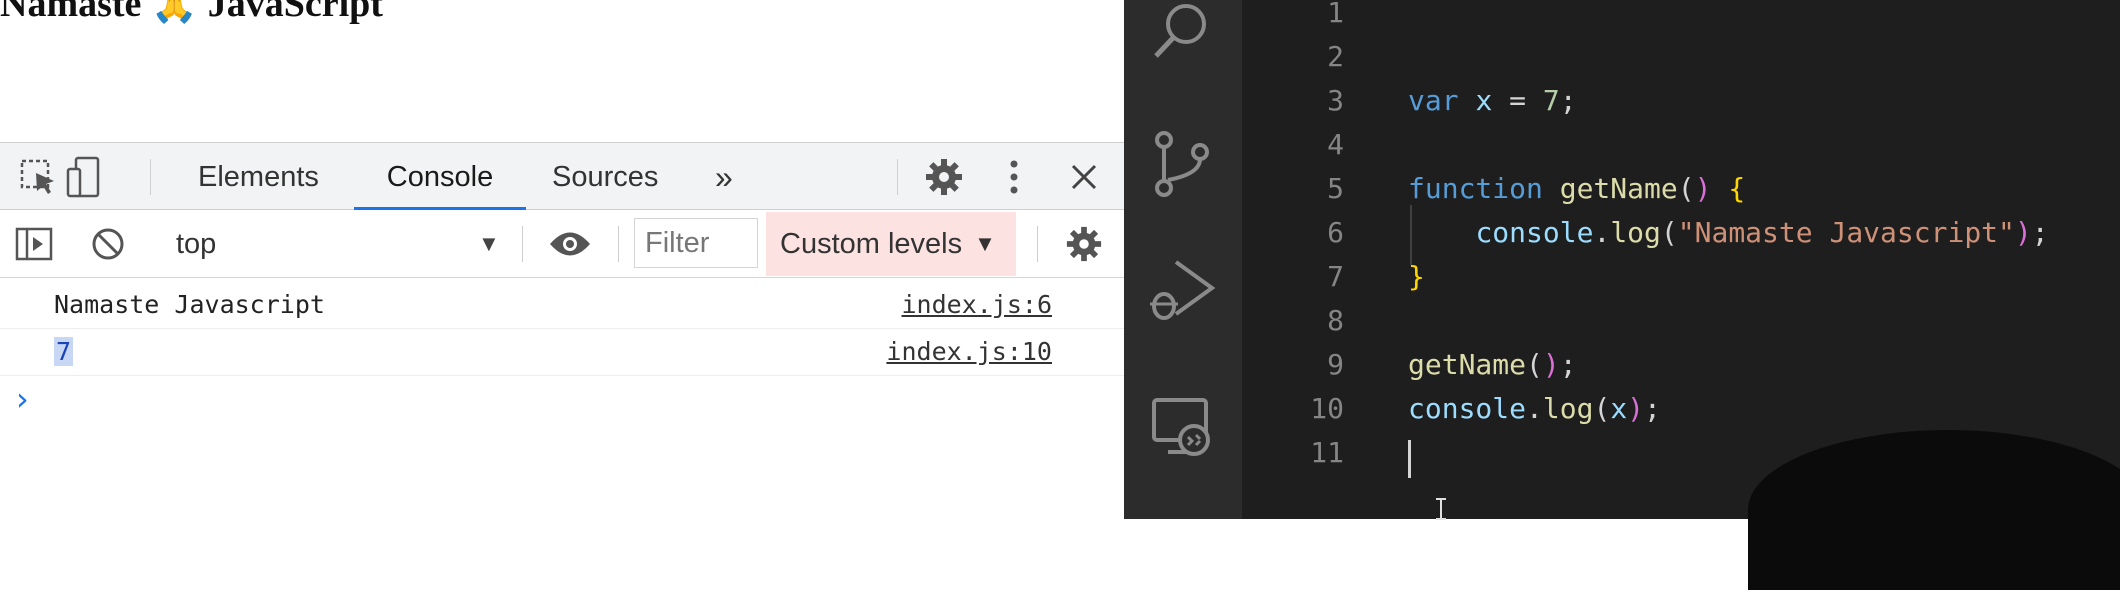 The width and height of the screenshot is (2120, 590). What do you see at coordinates (1492, 100) in the screenshot?
I see `code-line: var x = 7;` at bounding box center [1492, 100].